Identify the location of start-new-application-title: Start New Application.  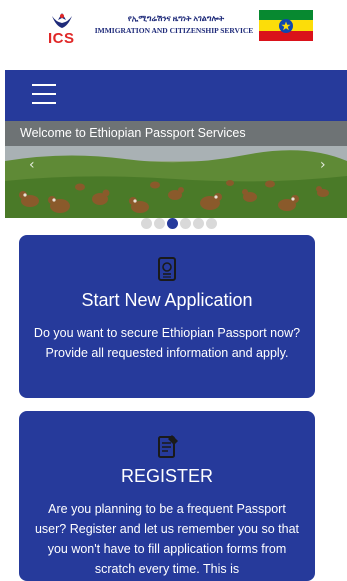
(167, 300).